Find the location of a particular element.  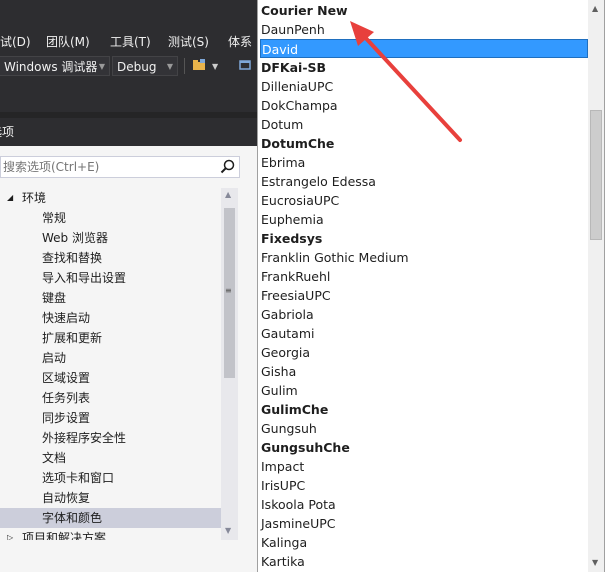

font-list-item: FrankRuehl is located at coordinates (424, 276).